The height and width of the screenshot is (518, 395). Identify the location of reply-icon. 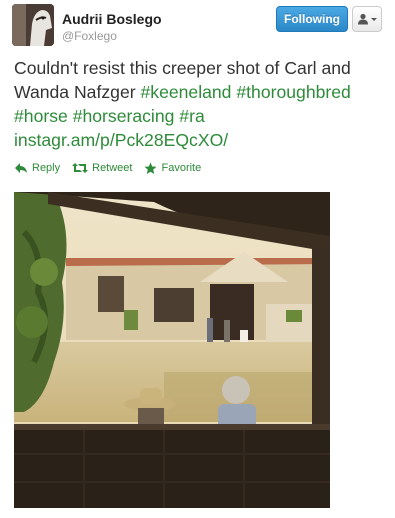
(21, 168).